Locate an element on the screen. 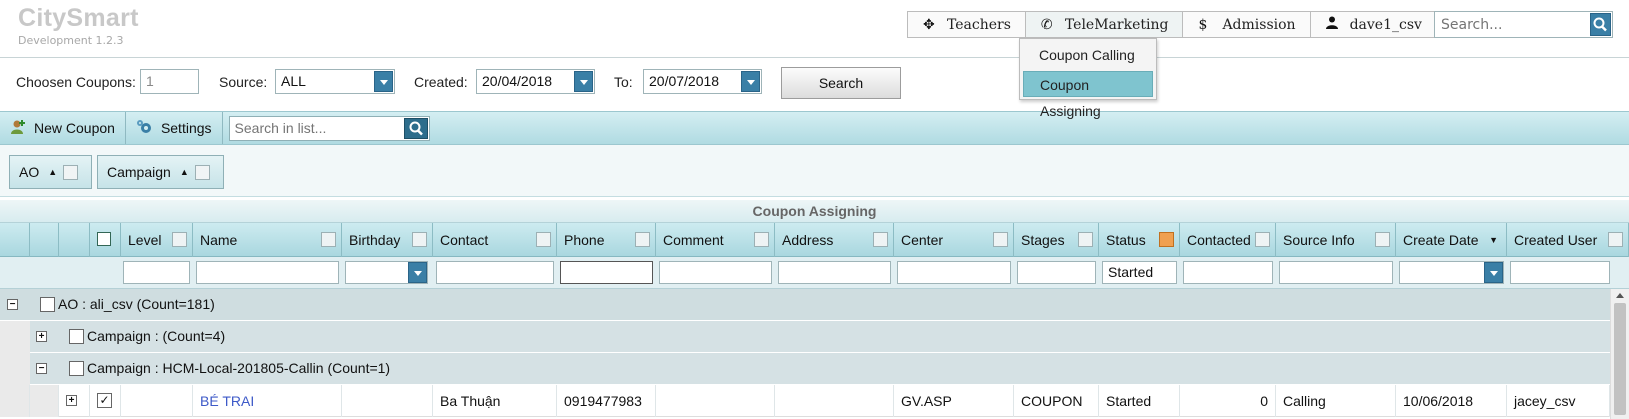 This screenshot has width=1629, height=419. scroll-thumb is located at coordinates (1620, 359).